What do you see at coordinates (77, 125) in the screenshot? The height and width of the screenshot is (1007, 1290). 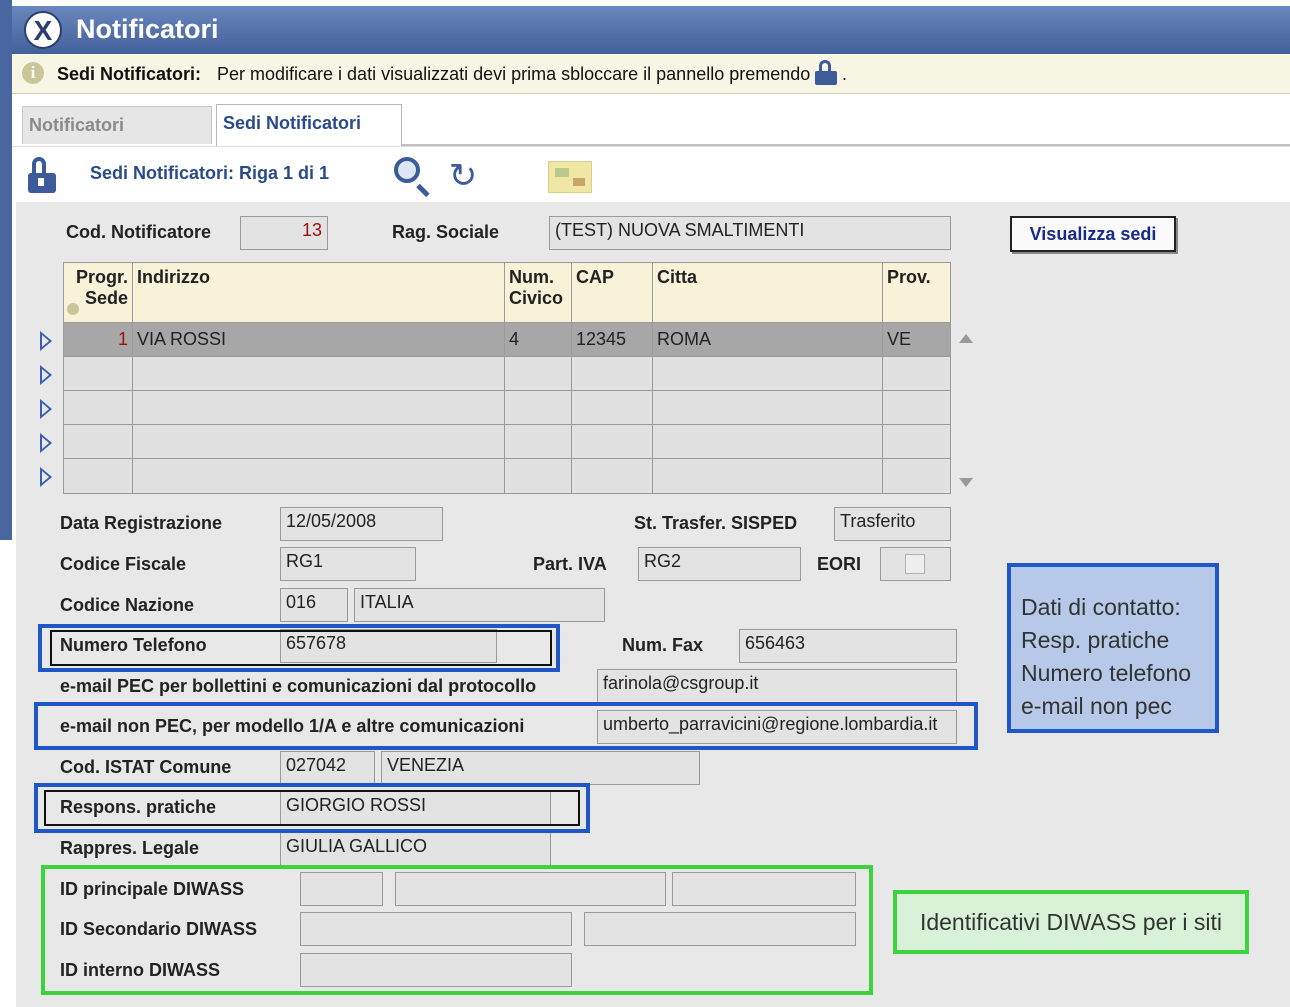 I see `tab-notificatori-label: Notificatori` at bounding box center [77, 125].